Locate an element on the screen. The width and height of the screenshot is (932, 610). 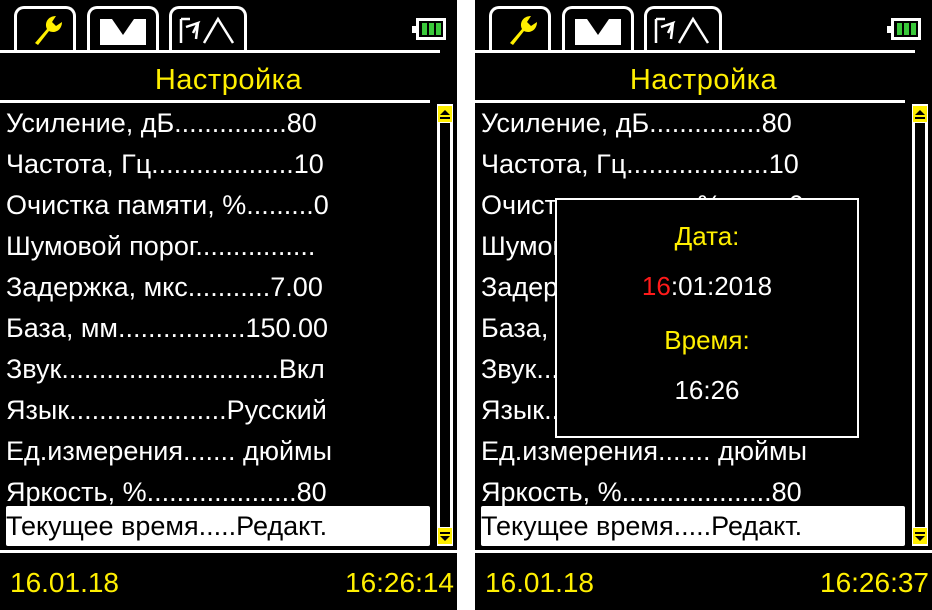
date-rest: :01:2018 is located at coordinates (721, 286).